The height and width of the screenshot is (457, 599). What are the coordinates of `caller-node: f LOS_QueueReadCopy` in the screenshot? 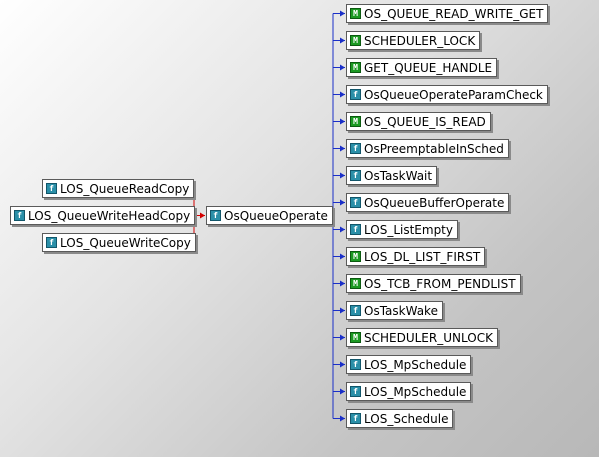 It's located at (118, 188).